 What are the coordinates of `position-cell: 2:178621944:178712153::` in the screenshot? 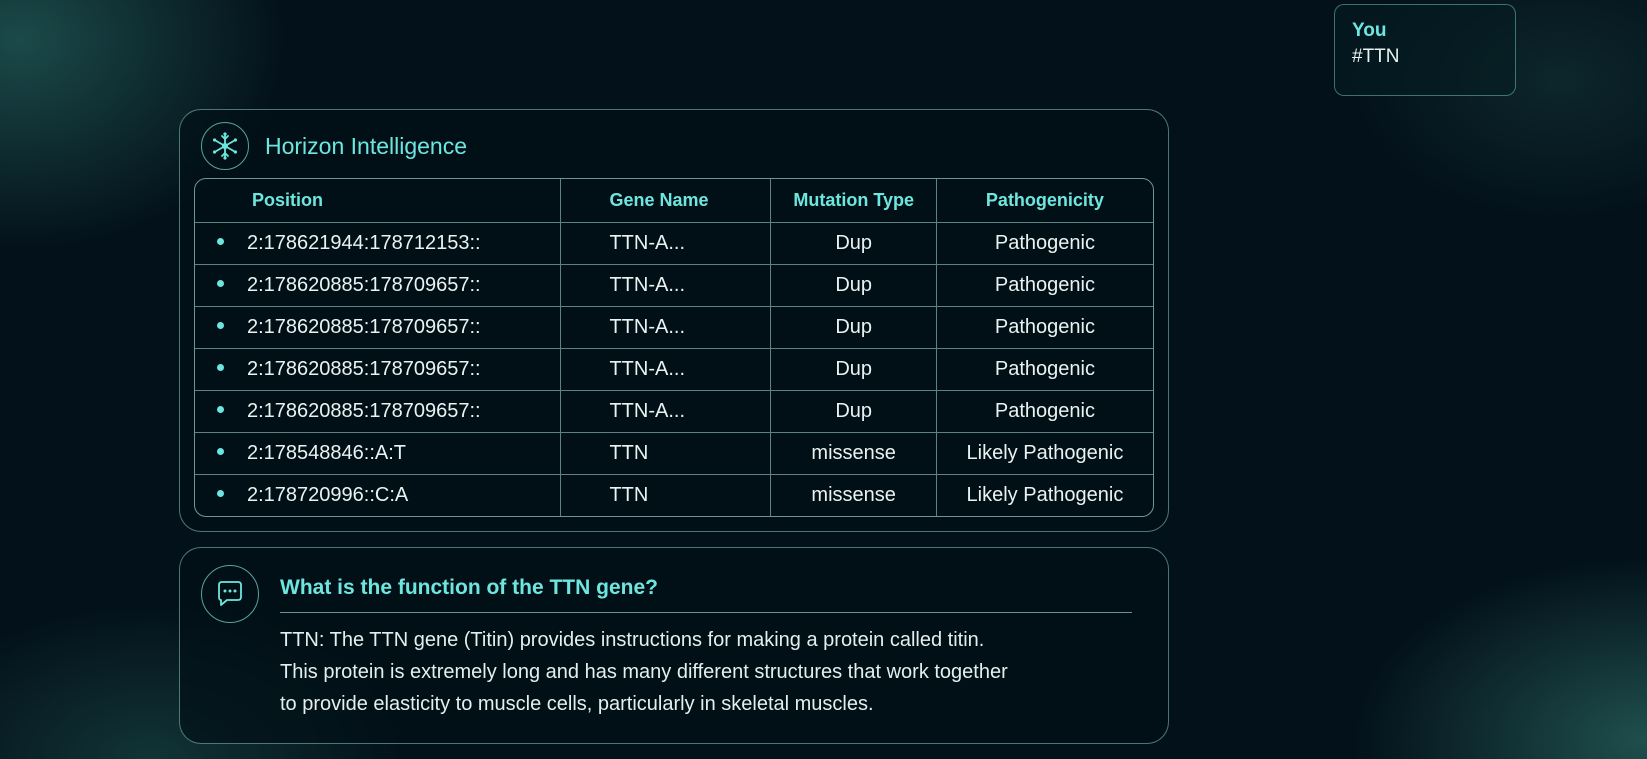 It's located at (364, 243).